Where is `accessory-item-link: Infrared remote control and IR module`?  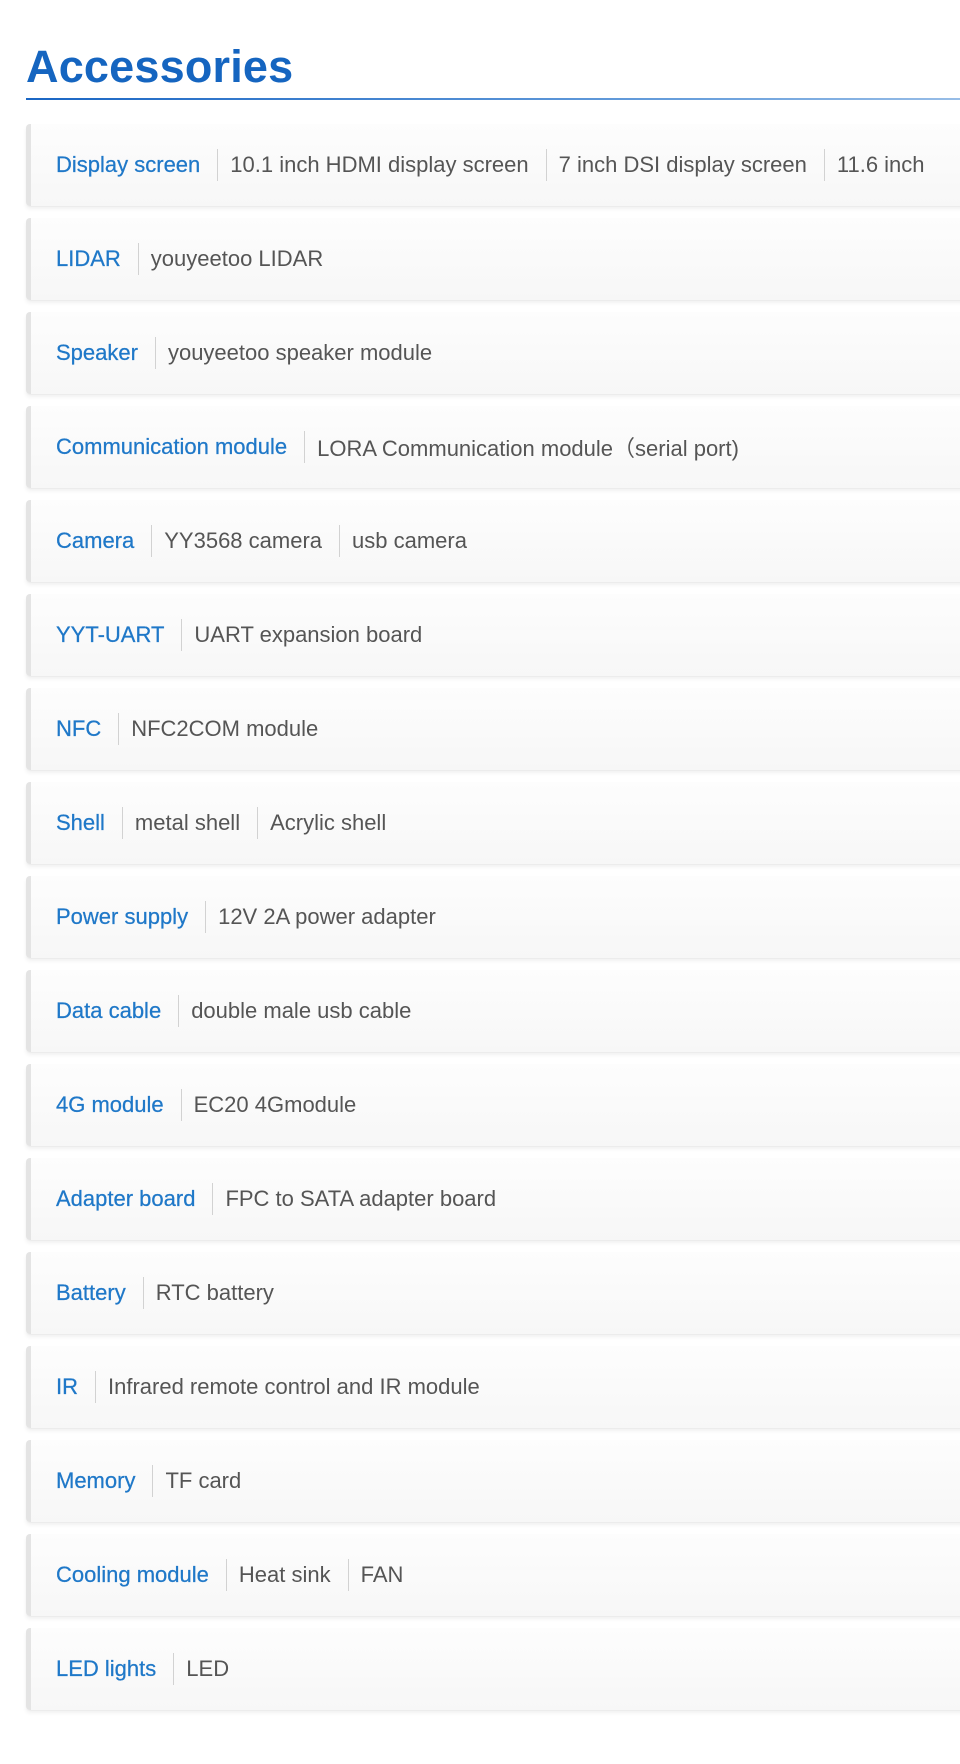 accessory-item-link: Infrared remote control and IR module is located at coordinates (279, 1387).